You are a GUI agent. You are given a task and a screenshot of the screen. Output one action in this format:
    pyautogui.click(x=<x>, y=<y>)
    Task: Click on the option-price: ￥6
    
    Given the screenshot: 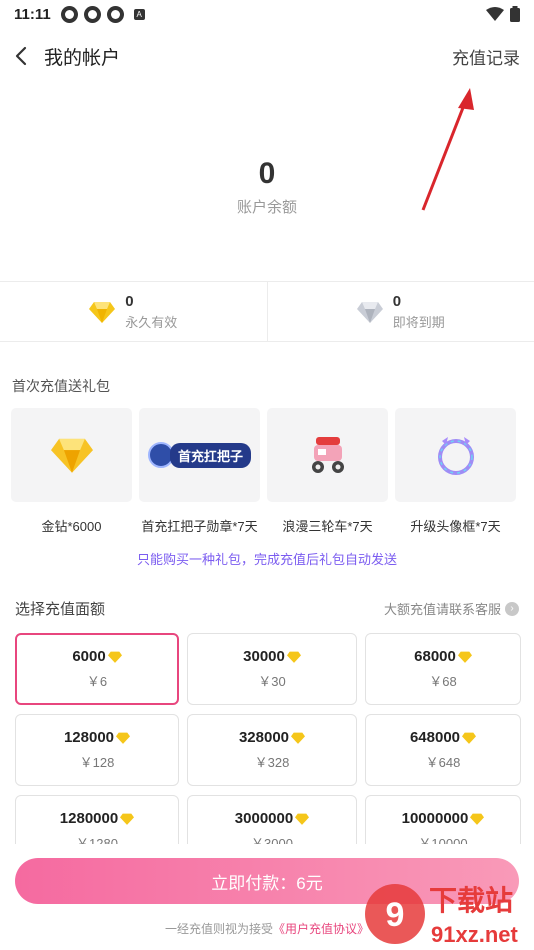 What is the action you would take?
    pyautogui.click(x=97, y=681)
    